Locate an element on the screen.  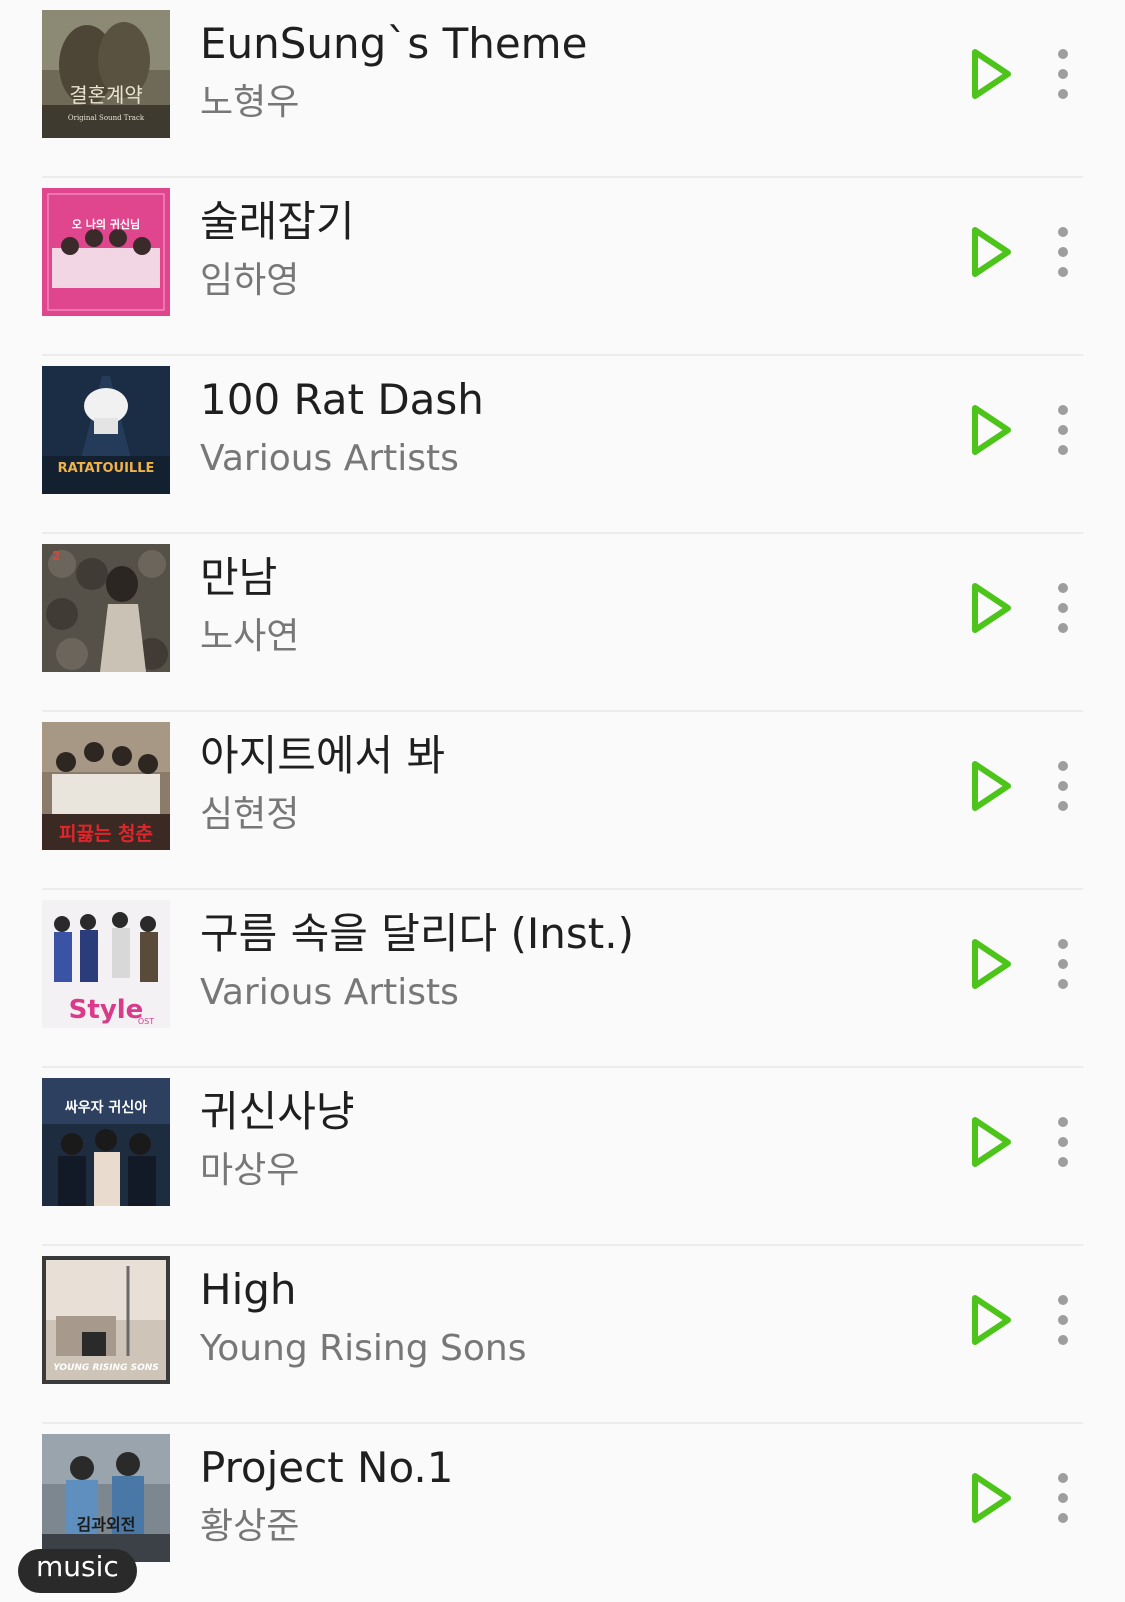
song-title: 만남 is located at coordinates (239, 577).